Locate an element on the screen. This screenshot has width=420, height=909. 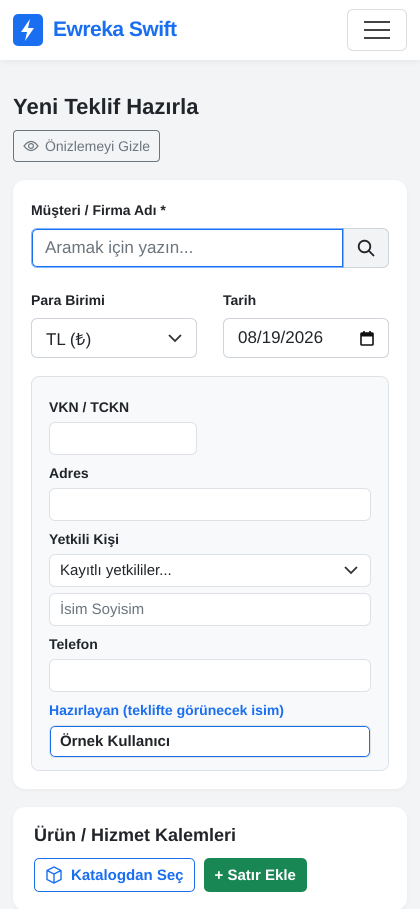
box-icon is located at coordinates (54, 875).